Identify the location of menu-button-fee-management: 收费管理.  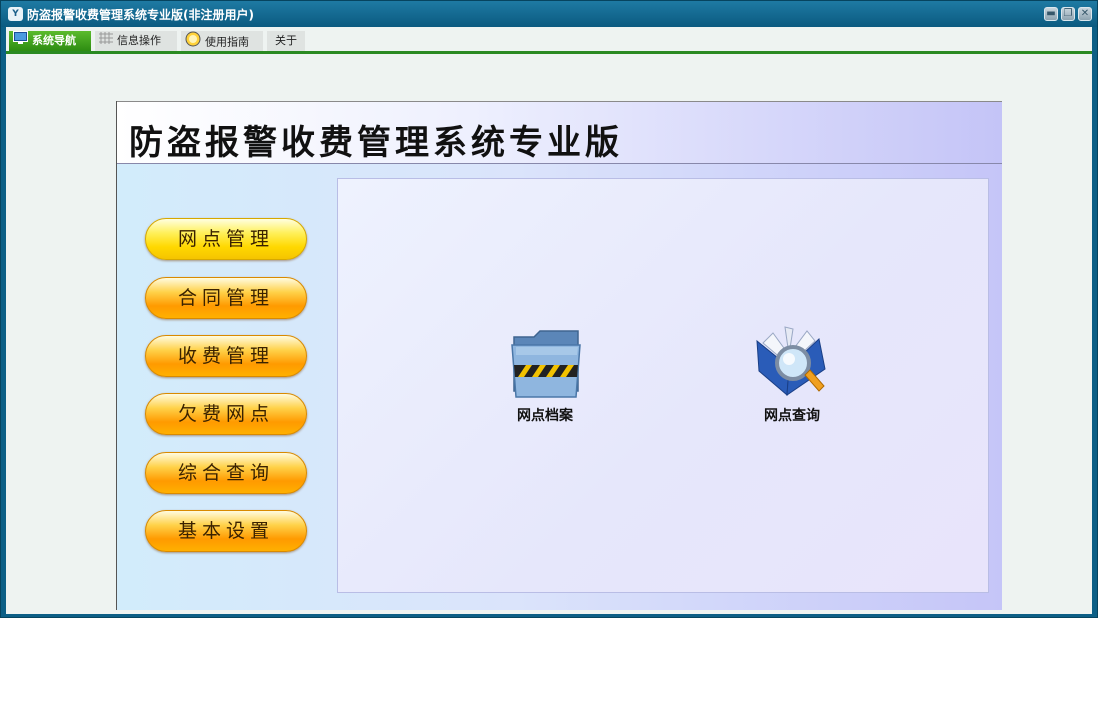
(226, 356).